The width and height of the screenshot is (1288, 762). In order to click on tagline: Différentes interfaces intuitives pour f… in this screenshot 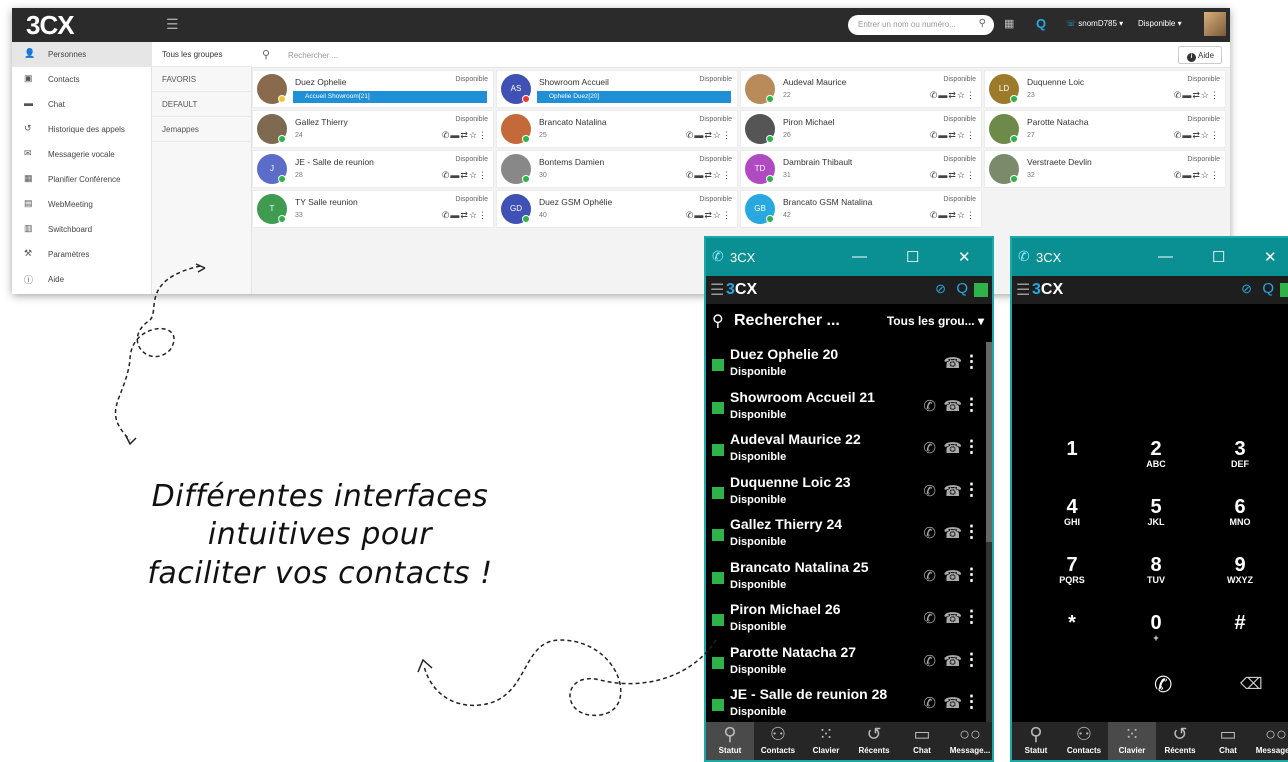, I will do `click(320, 535)`.